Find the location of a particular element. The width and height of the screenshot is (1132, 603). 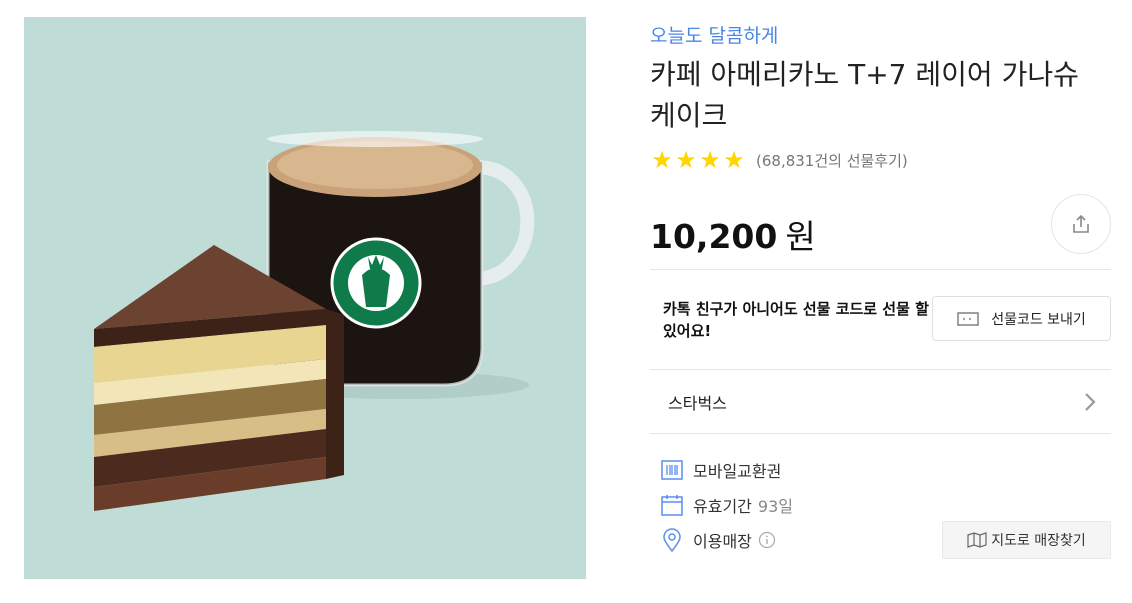

rating-stars: ★ ★ ★ ★ is located at coordinates (698, 160).